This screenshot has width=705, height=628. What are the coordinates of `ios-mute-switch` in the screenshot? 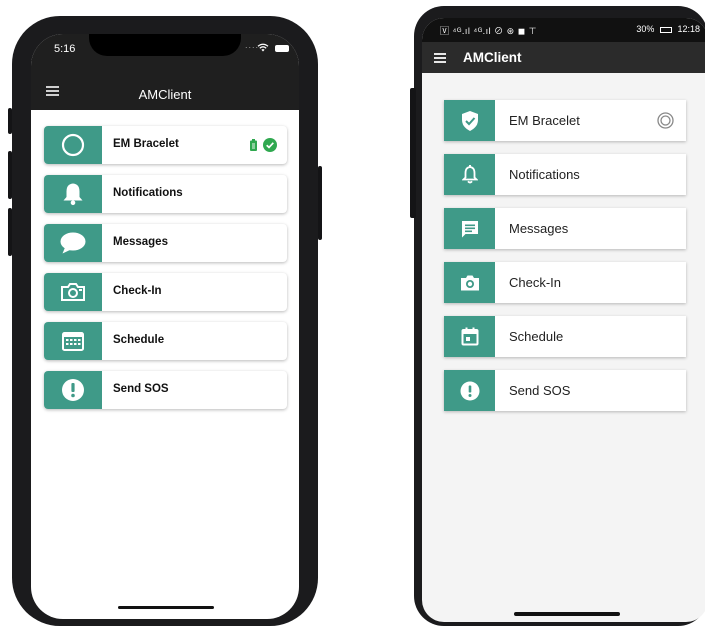 It's located at (10, 121).